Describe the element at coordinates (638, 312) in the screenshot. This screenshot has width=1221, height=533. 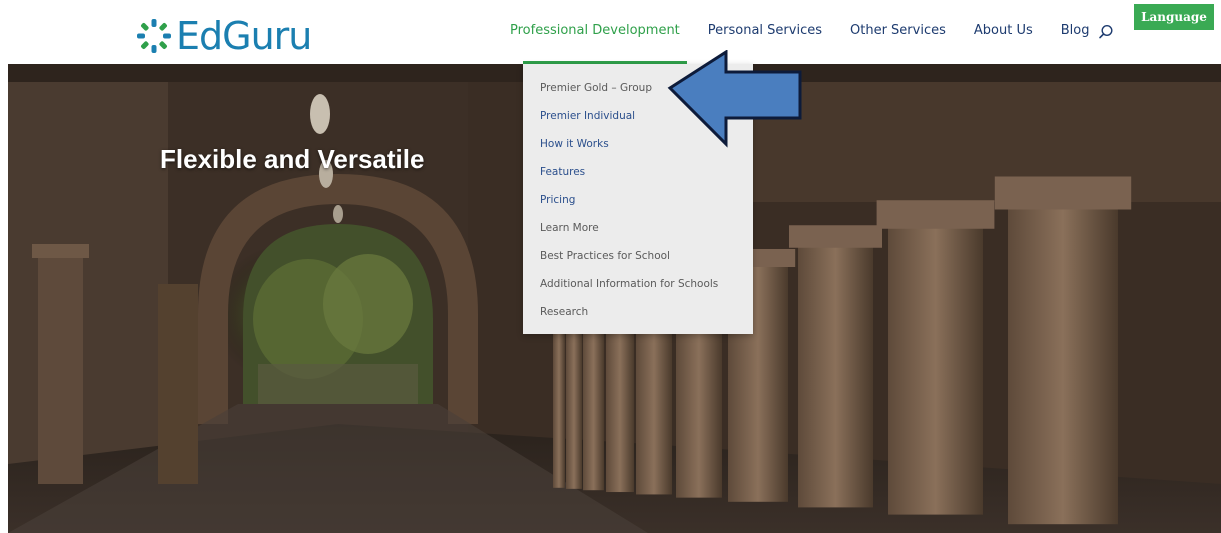
I see `dropdown-item-research: Research` at that location.